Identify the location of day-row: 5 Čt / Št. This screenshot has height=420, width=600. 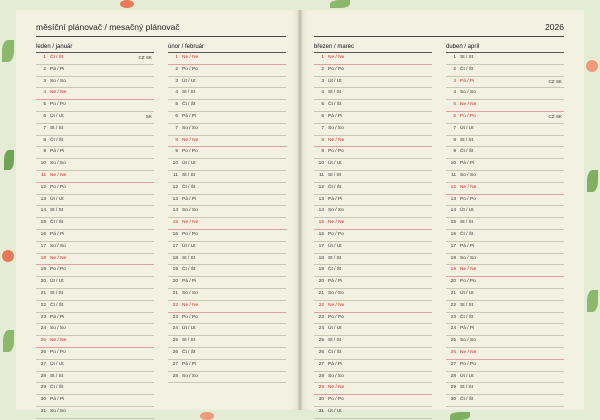
(373, 106).